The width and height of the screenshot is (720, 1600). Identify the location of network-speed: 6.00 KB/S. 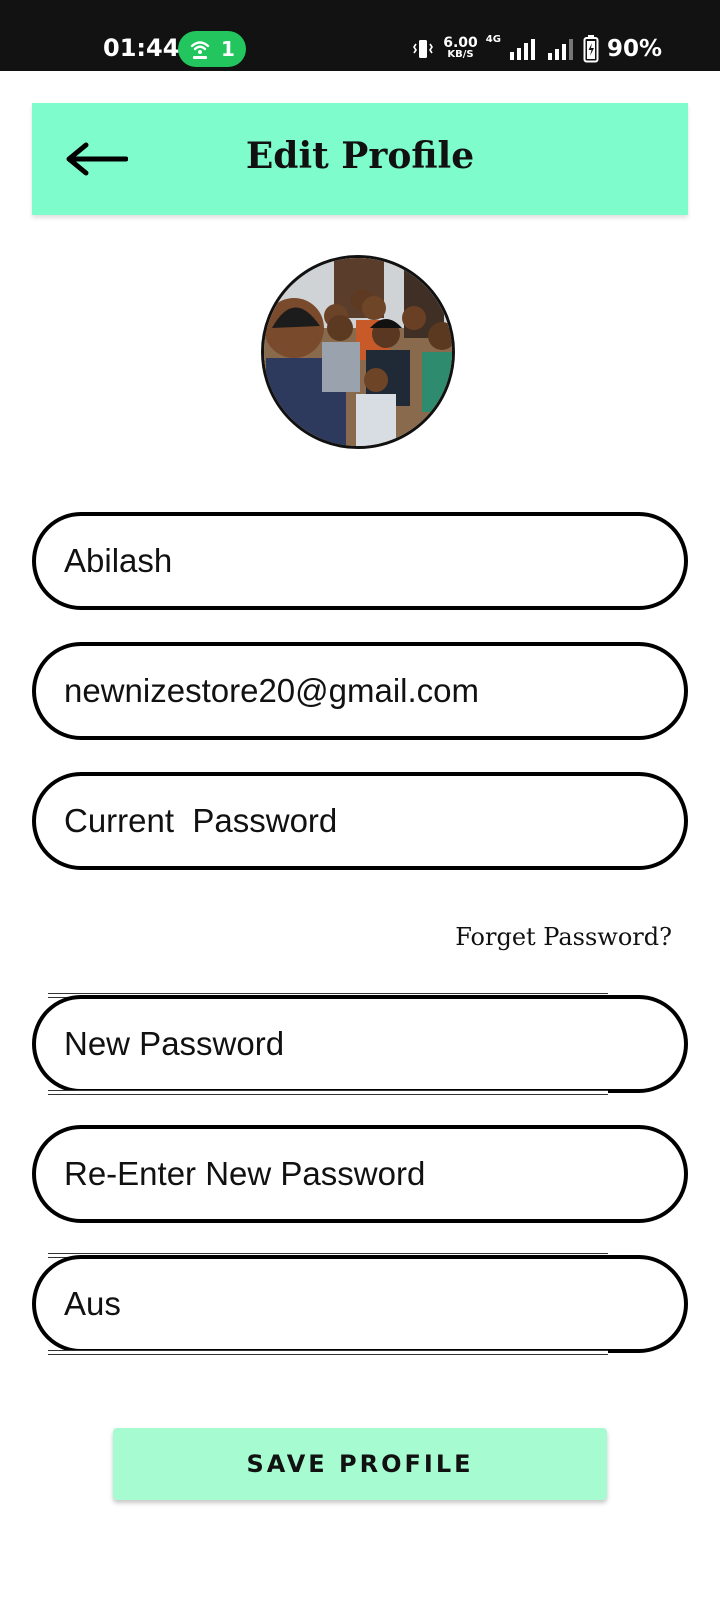
(460, 48).